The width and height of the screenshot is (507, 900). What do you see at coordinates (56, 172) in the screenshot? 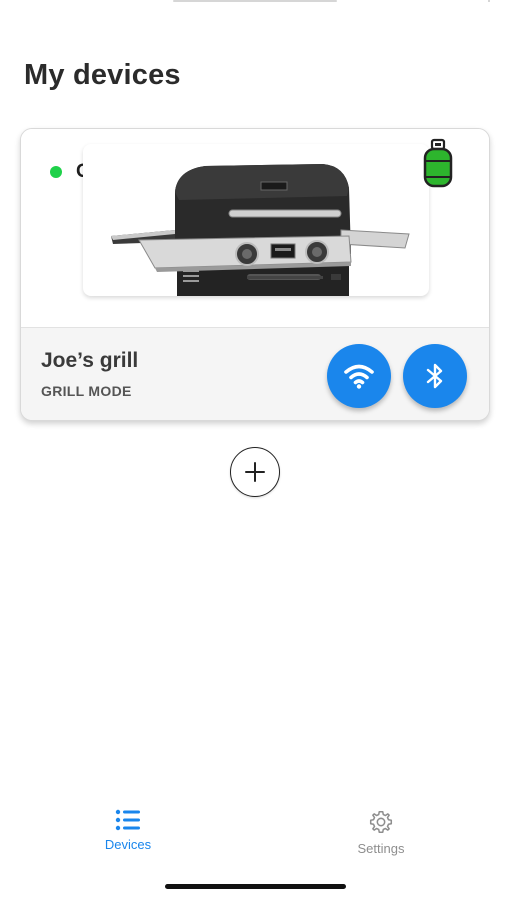
I see `status-dot` at bounding box center [56, 172].